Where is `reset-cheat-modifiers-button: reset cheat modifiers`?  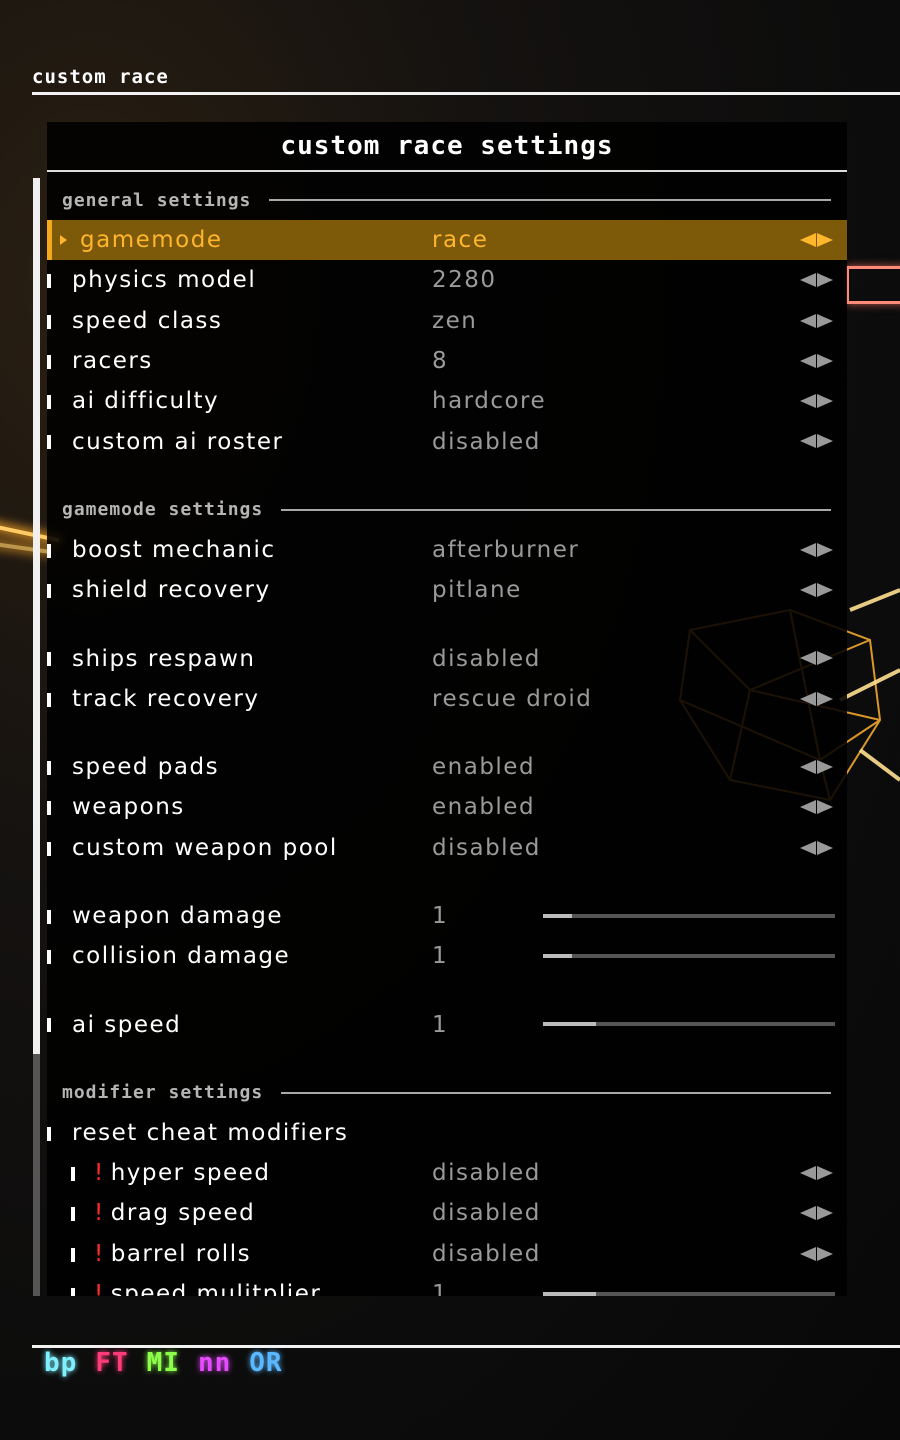 reset-cheat-modifiers-button: reset cheat modifiers is located at coordinates (447, 1133).